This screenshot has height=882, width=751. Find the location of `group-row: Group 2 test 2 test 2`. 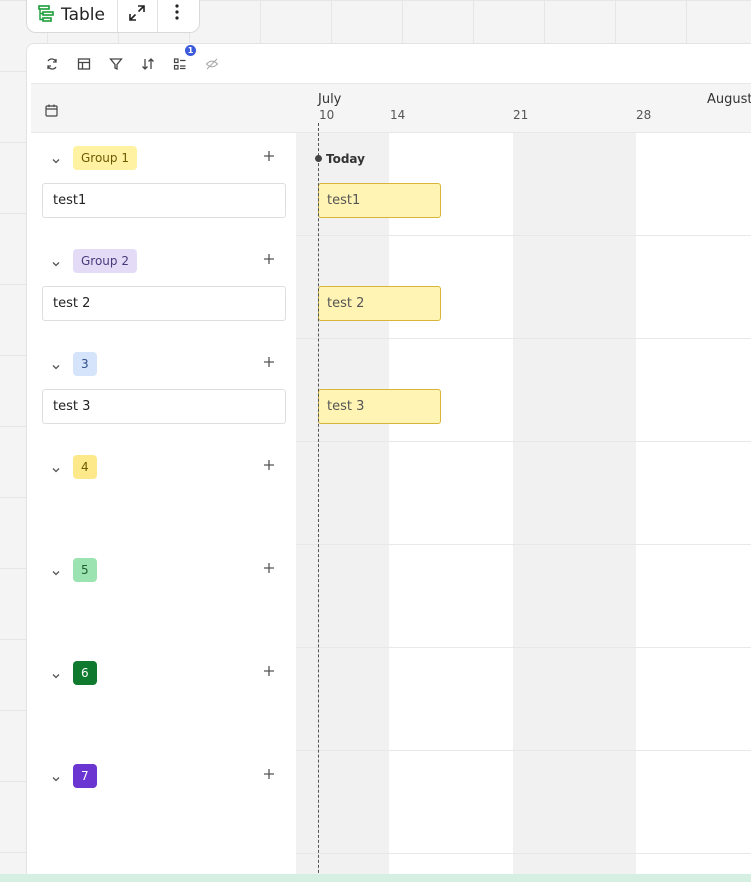

group-row: Group 2 test 2 test 2 is located at coordinates (391, 287).